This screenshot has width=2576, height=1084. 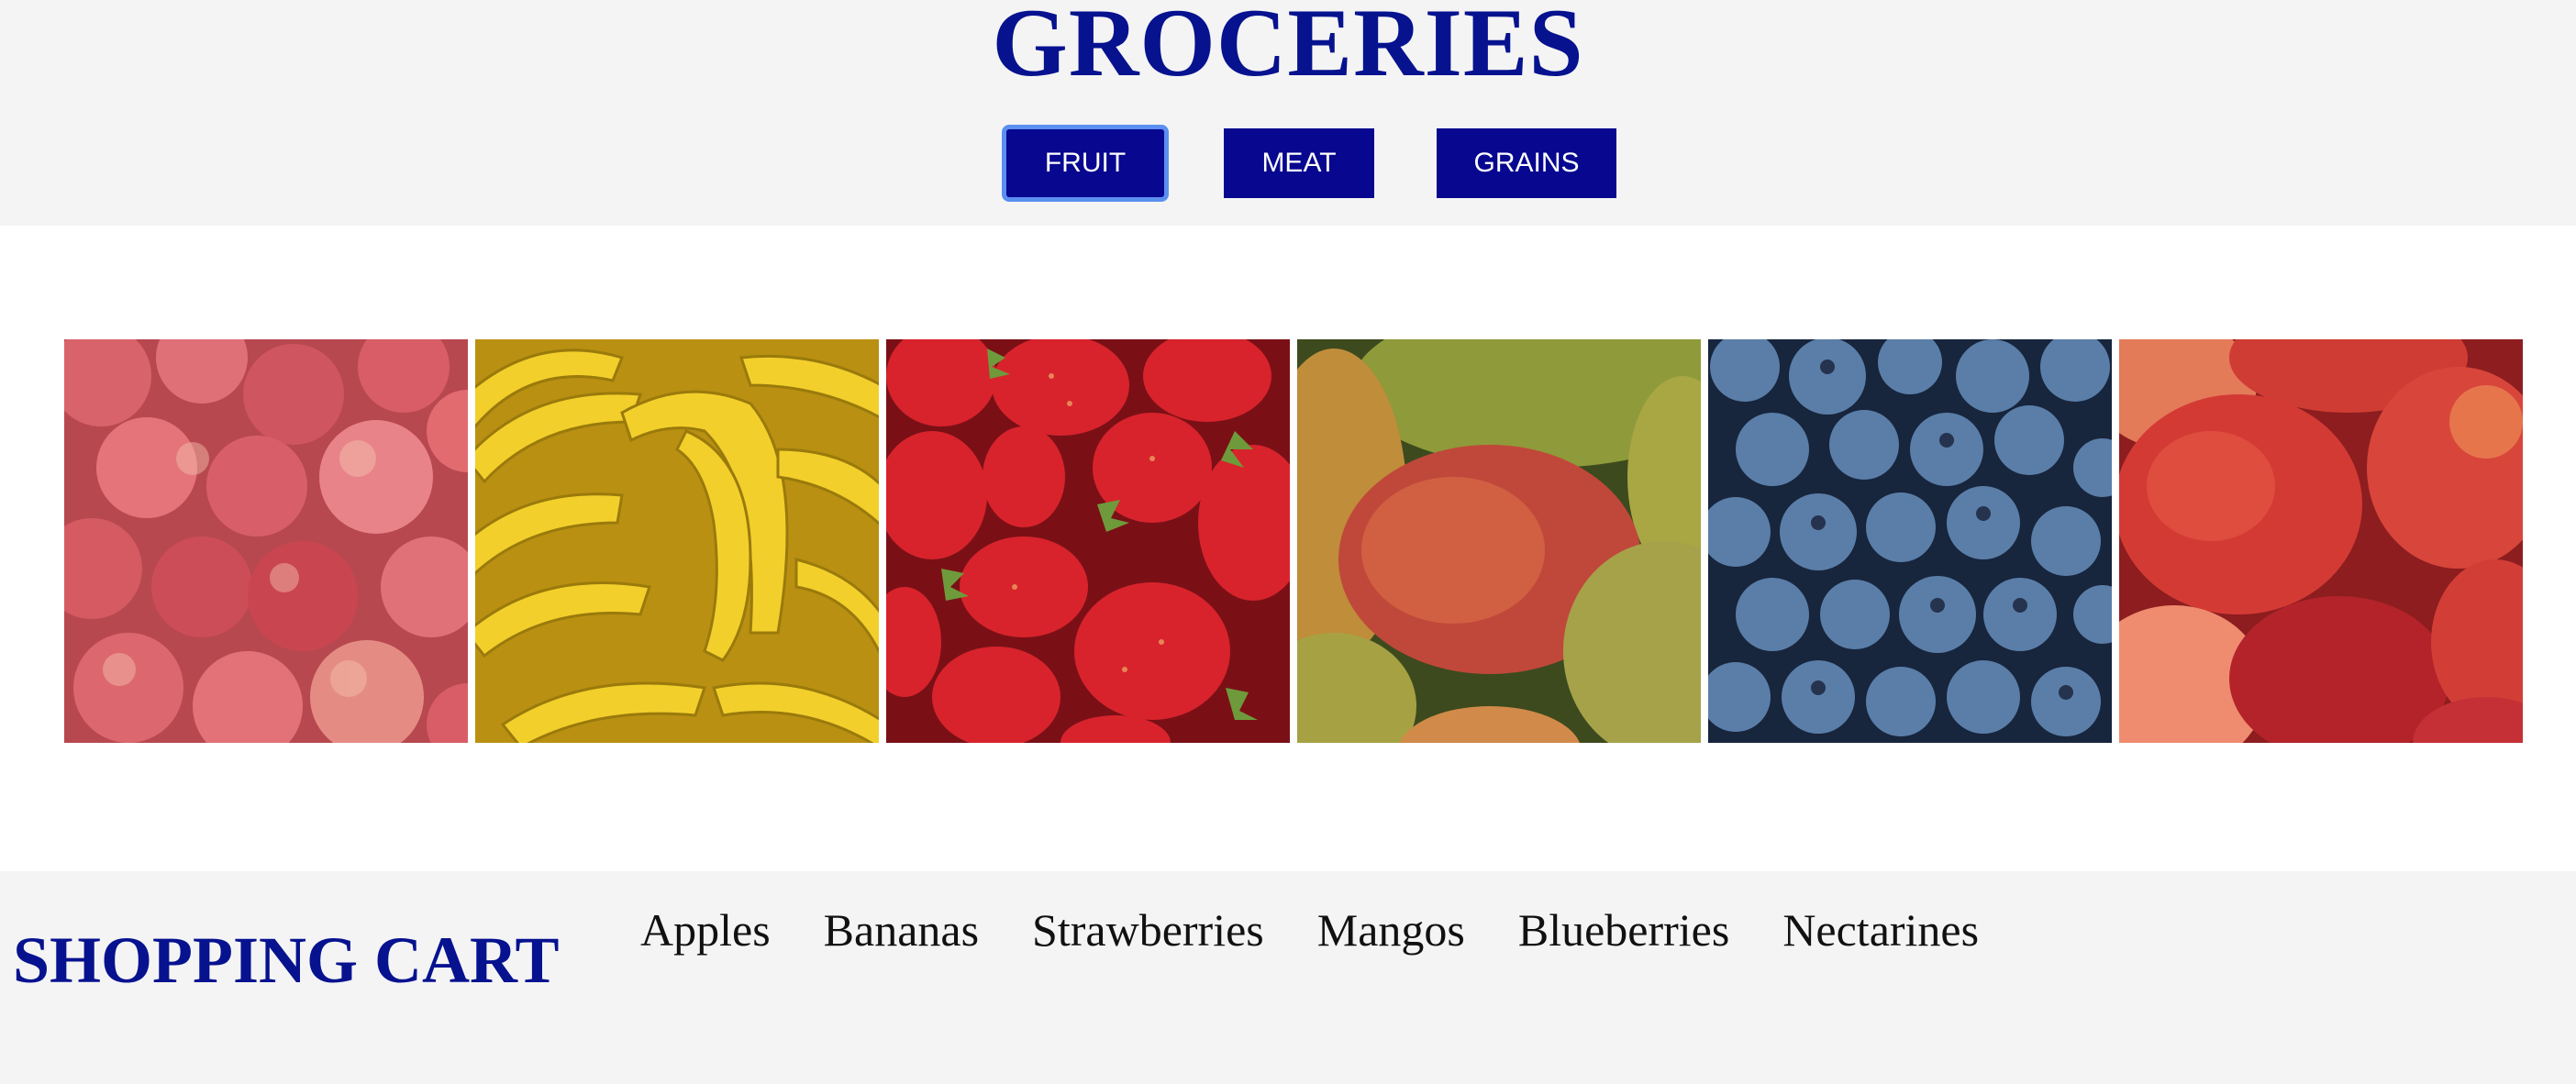 What do you see at coordinates (1881, 930) in the screenshot?
I see `cart-item-nectarines: Nectarines` at bounding box center [1881, 930].